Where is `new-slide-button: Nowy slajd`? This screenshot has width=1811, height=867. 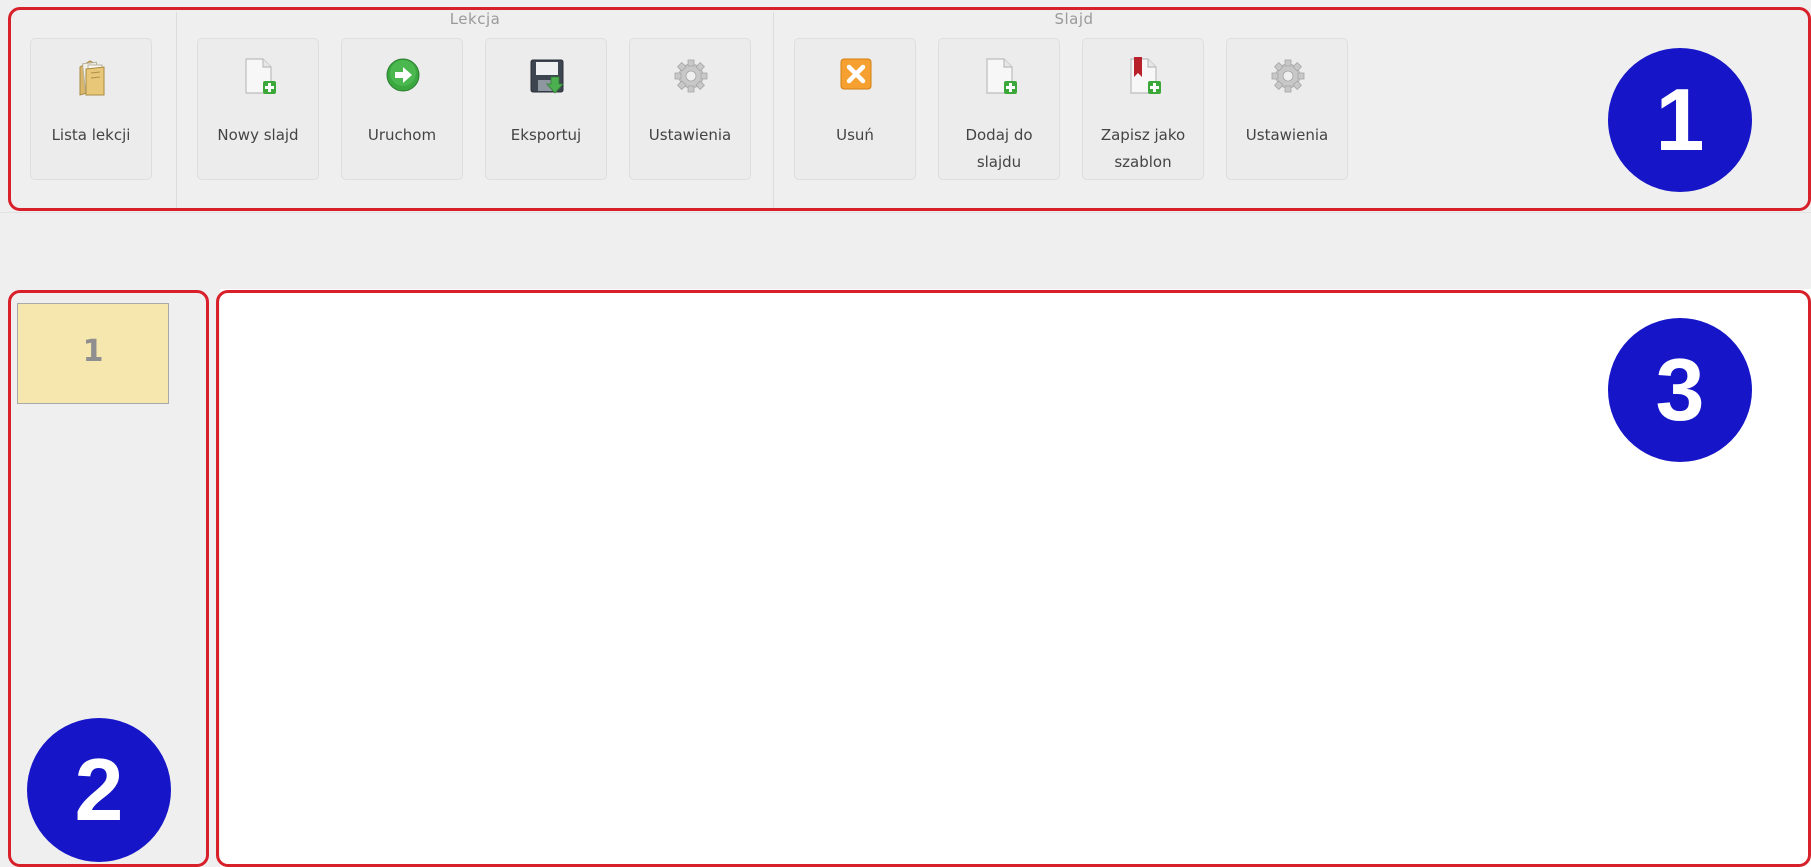
new-slide-button: Nowy slajd is located at coordinates (258, 109).